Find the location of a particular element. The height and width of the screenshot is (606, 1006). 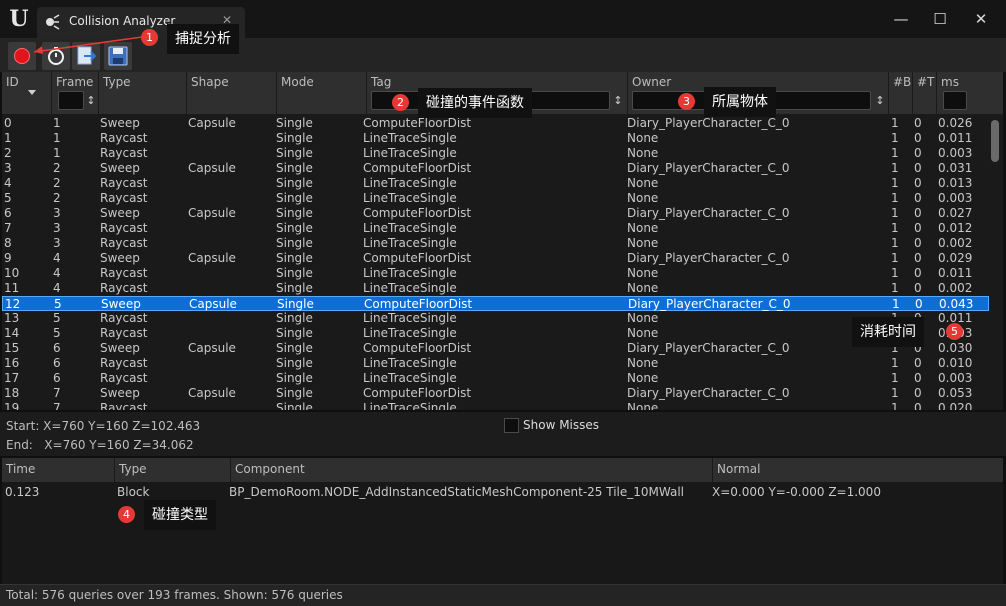

annotation-label-4: 碰撞类型 is located at coordinates (180, 515).